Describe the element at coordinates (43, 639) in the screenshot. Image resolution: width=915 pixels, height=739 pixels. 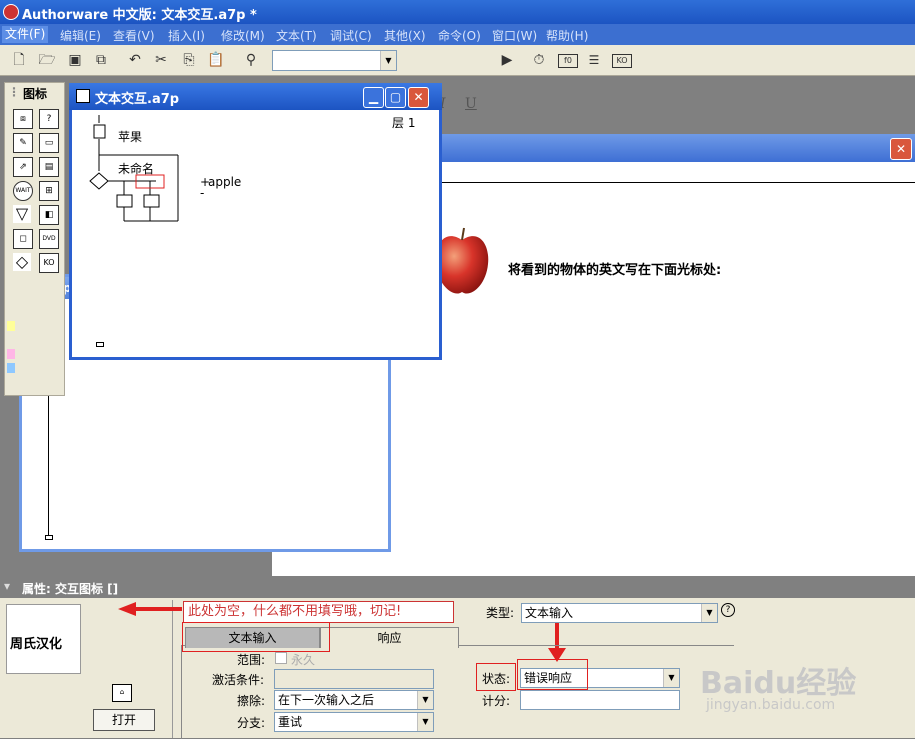
I see `icon-preview: 周氏汉化` at that location.